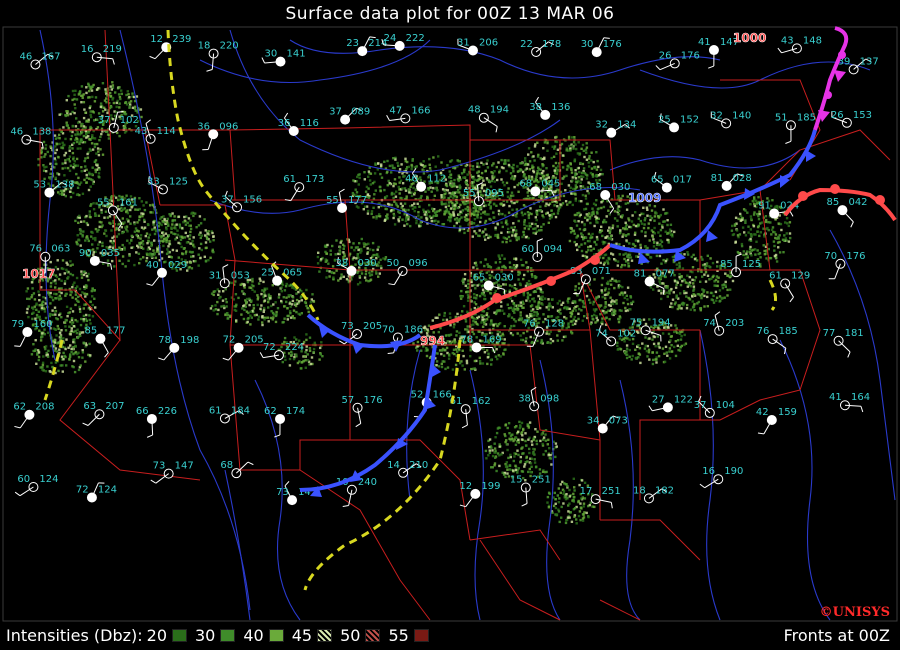 The height and width of the screenshot is (650, 900). Describe the element at coordinates (35, 249) in the screenshot. I see `station-temperature: 76` at that location.